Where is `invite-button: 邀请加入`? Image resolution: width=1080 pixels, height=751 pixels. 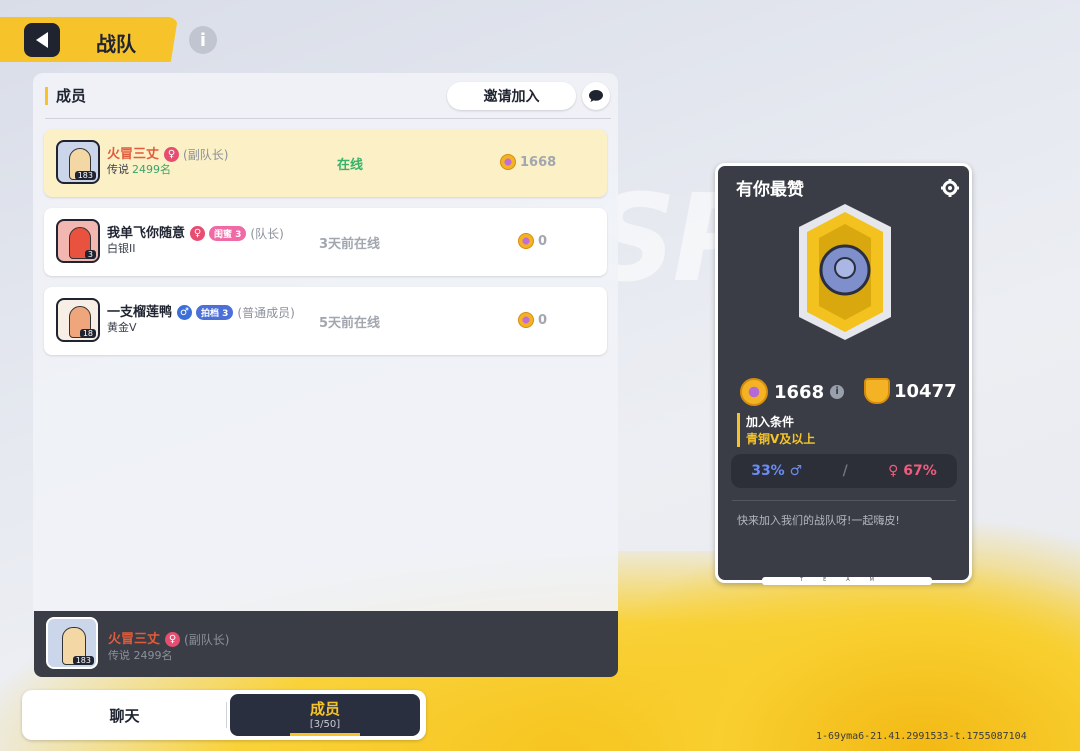 invite-button: 邀请加入 is located at coordinates (511, 96).